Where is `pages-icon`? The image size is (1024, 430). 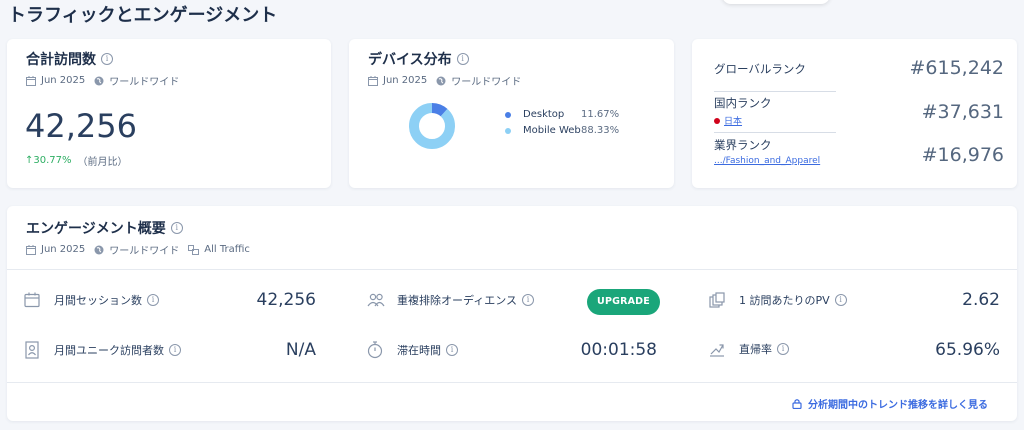
pages-icon is located at coordinates (717, 300).